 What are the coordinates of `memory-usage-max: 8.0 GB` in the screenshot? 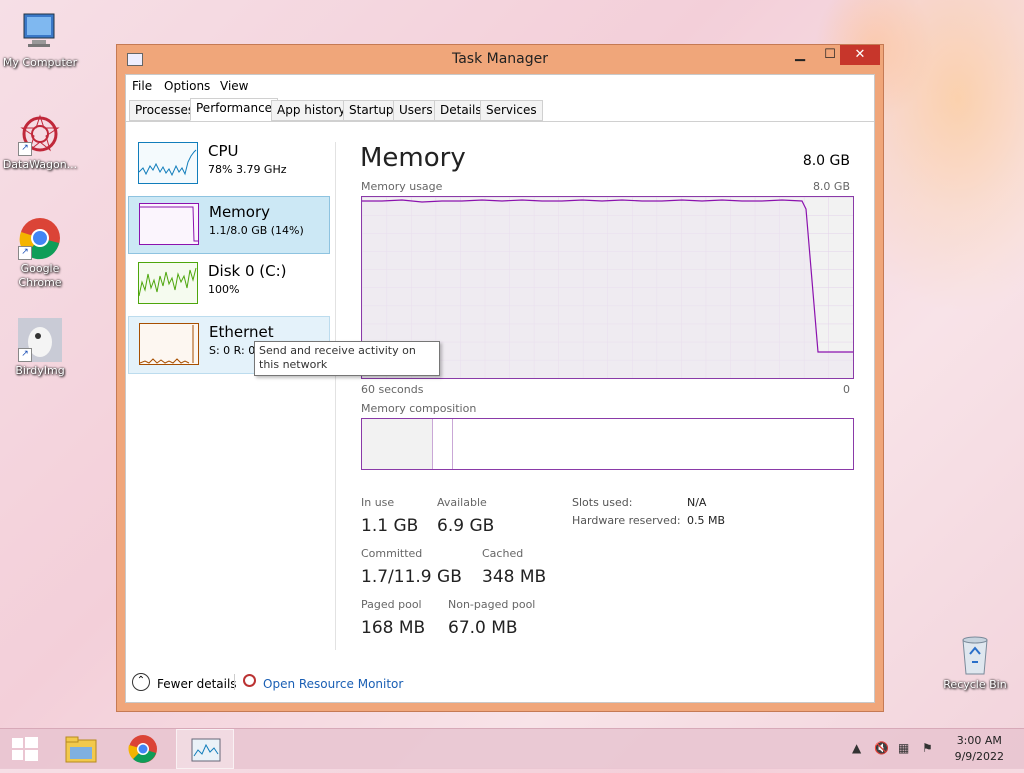 It's located at (831, 186).